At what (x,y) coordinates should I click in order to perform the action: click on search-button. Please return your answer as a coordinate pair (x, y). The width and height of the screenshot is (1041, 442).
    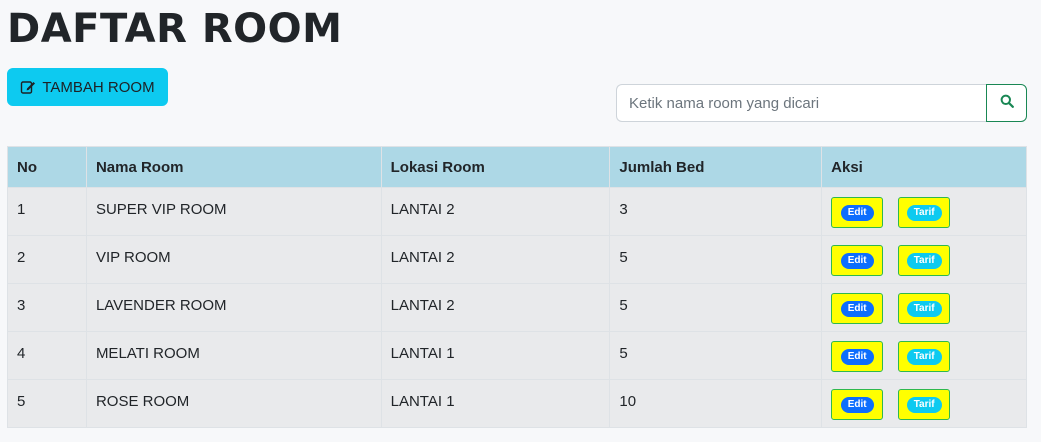
    Looking at the image, I should click on (1006, 103).